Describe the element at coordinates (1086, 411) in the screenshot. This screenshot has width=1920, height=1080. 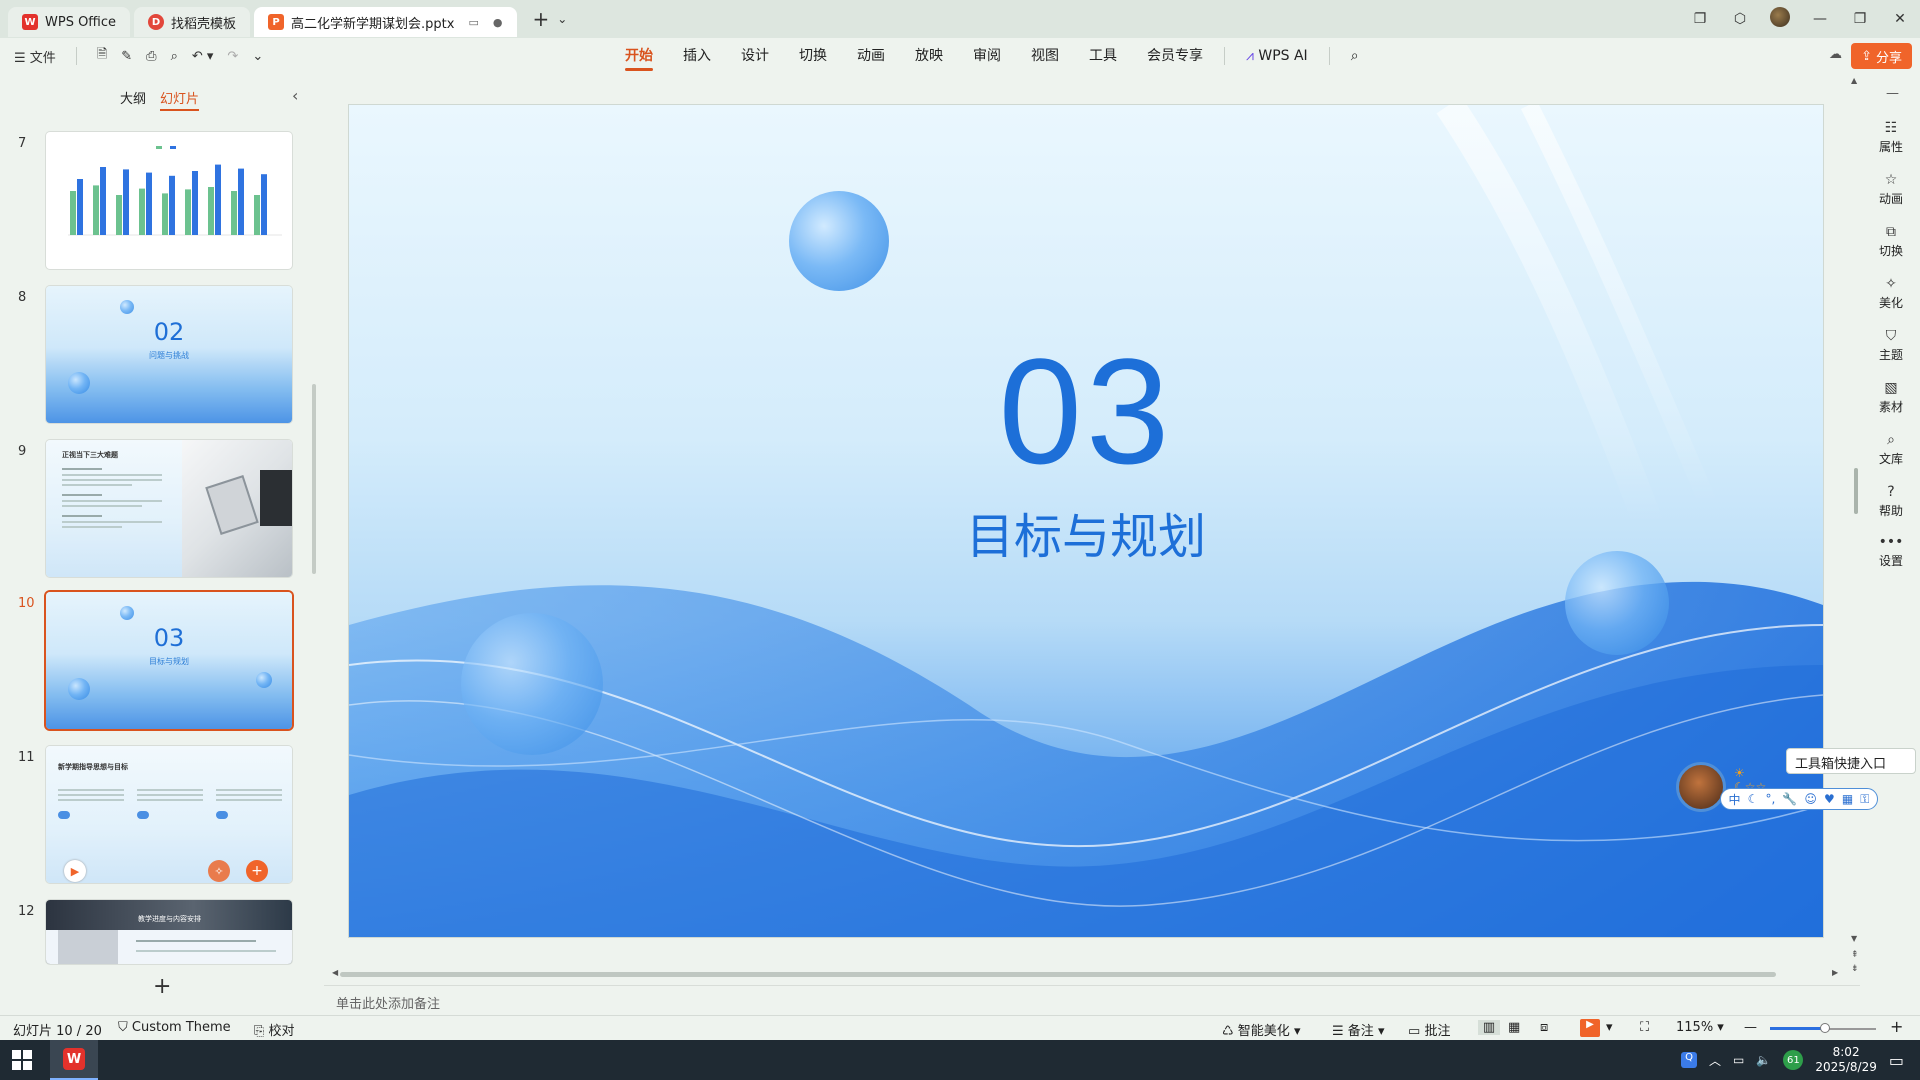
I see `slide-section-number: 03` at that location.